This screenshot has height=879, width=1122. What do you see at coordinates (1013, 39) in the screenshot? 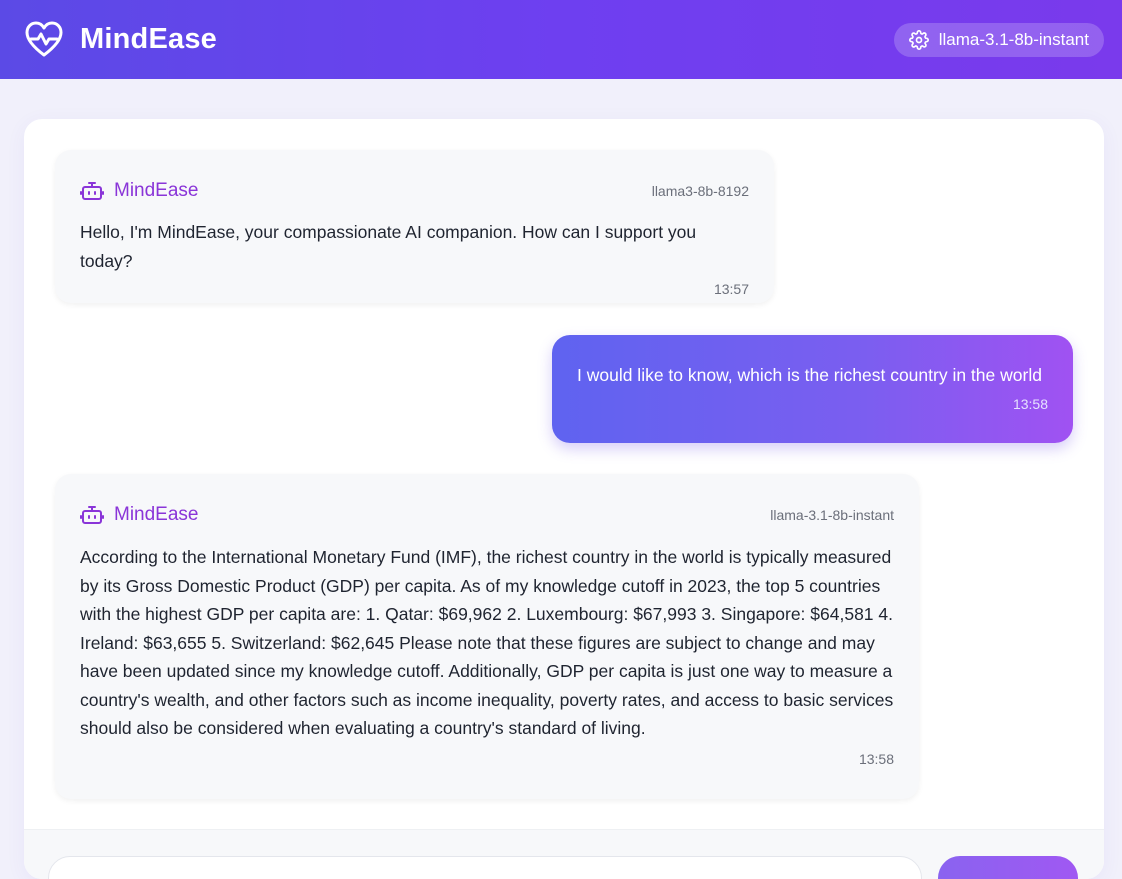
I see `model-selector-label: llama-3.1-8b-instant` at bounding box center [1013, 39].